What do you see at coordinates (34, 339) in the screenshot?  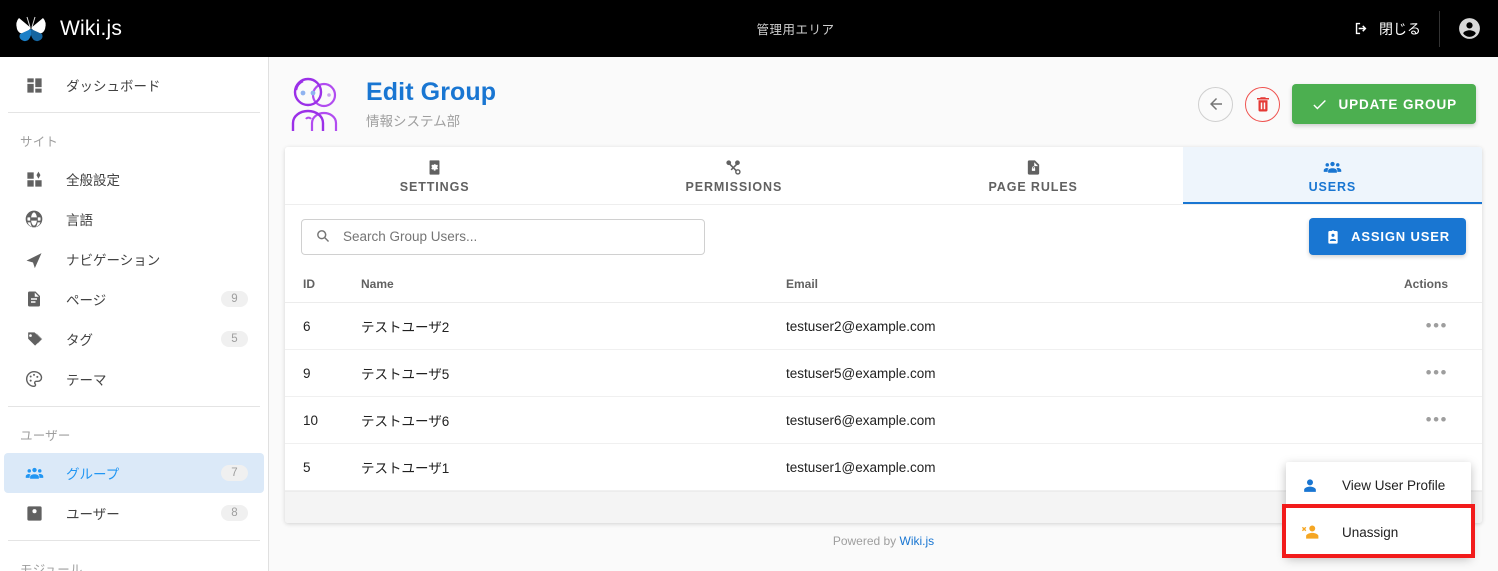 I see `tag-icon` at bounding box center [34, 339].